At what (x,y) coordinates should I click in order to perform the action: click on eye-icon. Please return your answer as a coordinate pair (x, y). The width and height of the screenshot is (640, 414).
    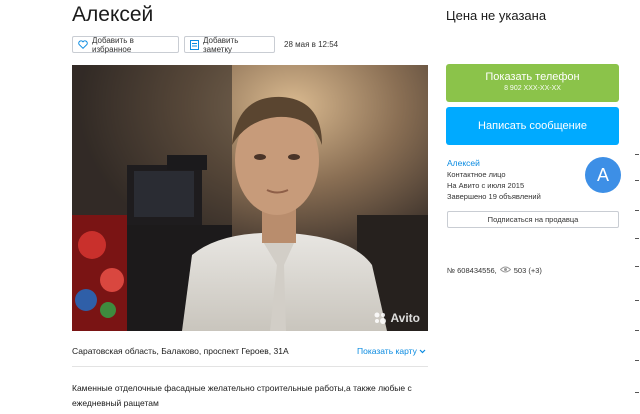
    Looking at the image, I should click on (505, 270).